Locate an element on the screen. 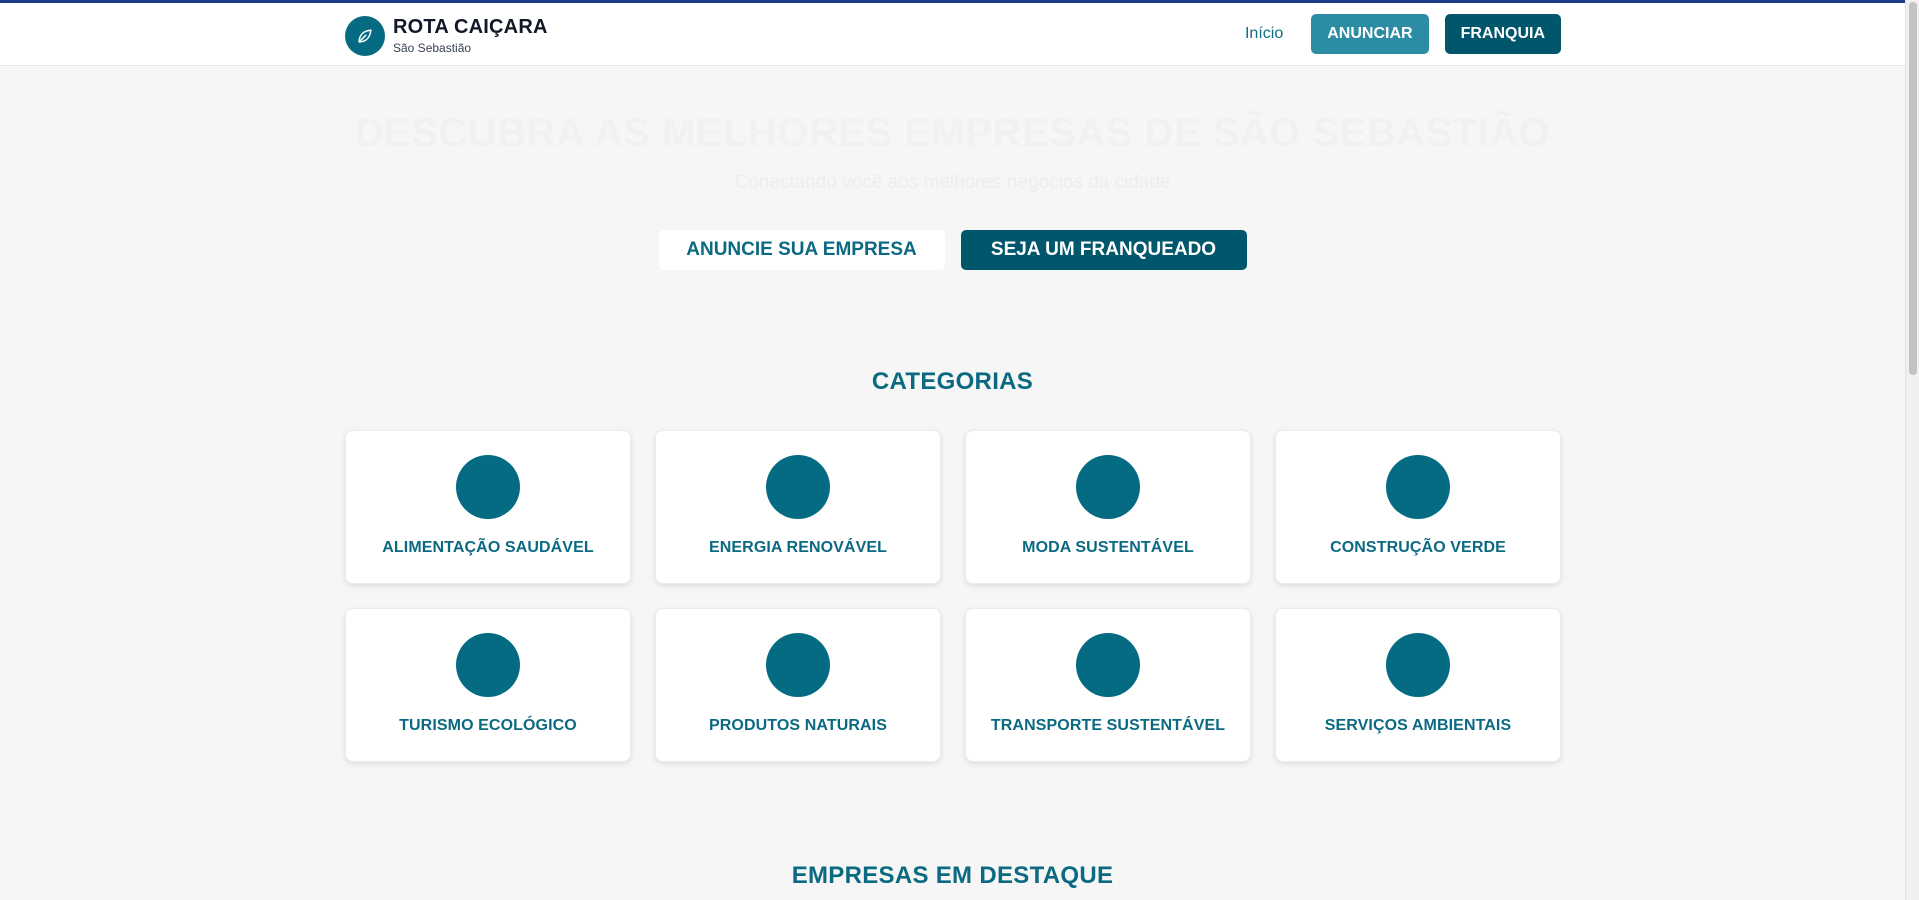 This screenshot has width=1919, height=900. vertical-scrollbar is located at coordinates (1912, 450).